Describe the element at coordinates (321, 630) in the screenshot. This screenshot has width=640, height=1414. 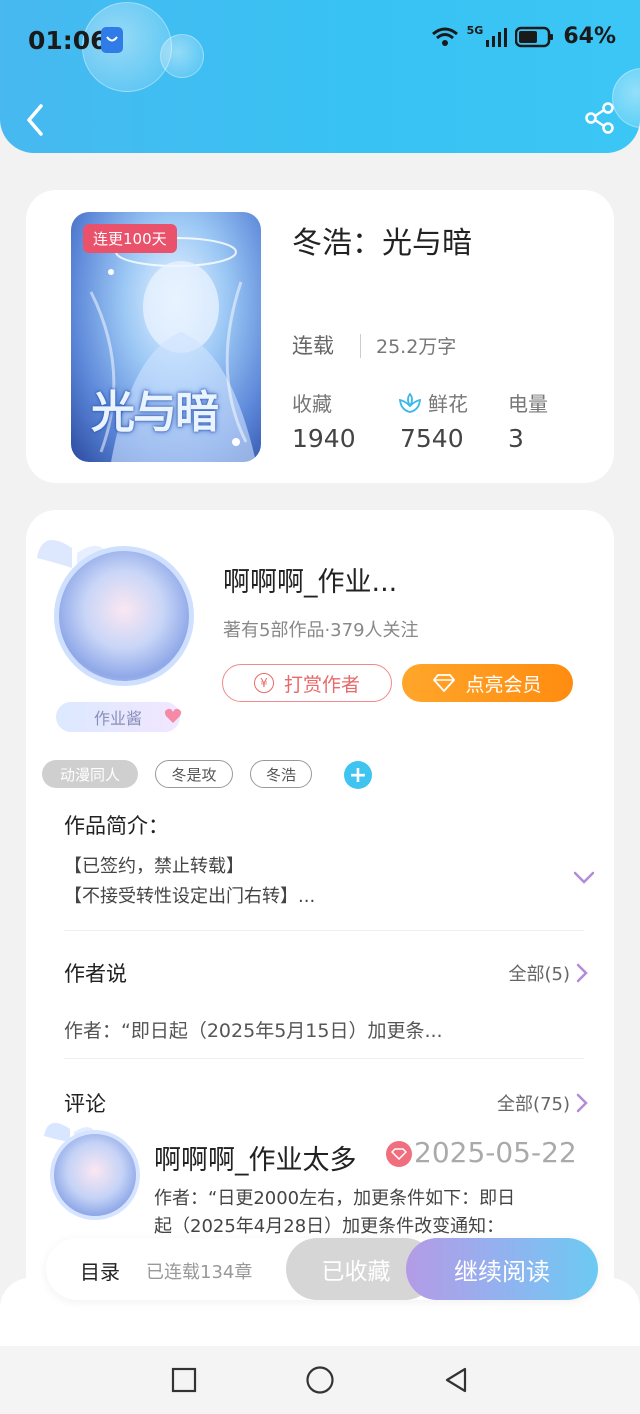
I see `author-meta: 著有5部作品·379人关注` at that location.